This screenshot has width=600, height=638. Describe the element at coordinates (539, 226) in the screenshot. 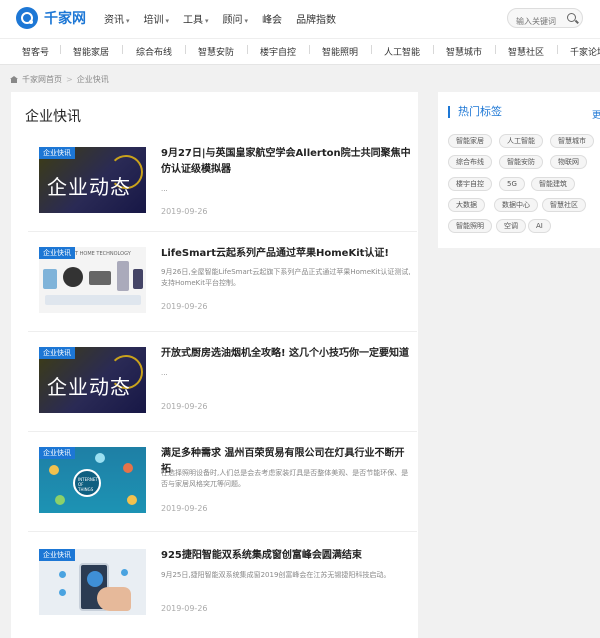

I see `tag-item: AI` at that location.